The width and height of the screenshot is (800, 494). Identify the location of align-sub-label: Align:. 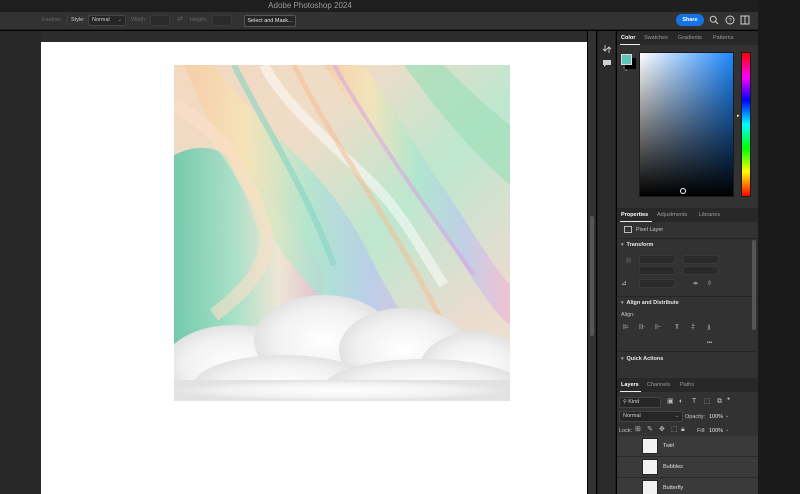
(628, 315).